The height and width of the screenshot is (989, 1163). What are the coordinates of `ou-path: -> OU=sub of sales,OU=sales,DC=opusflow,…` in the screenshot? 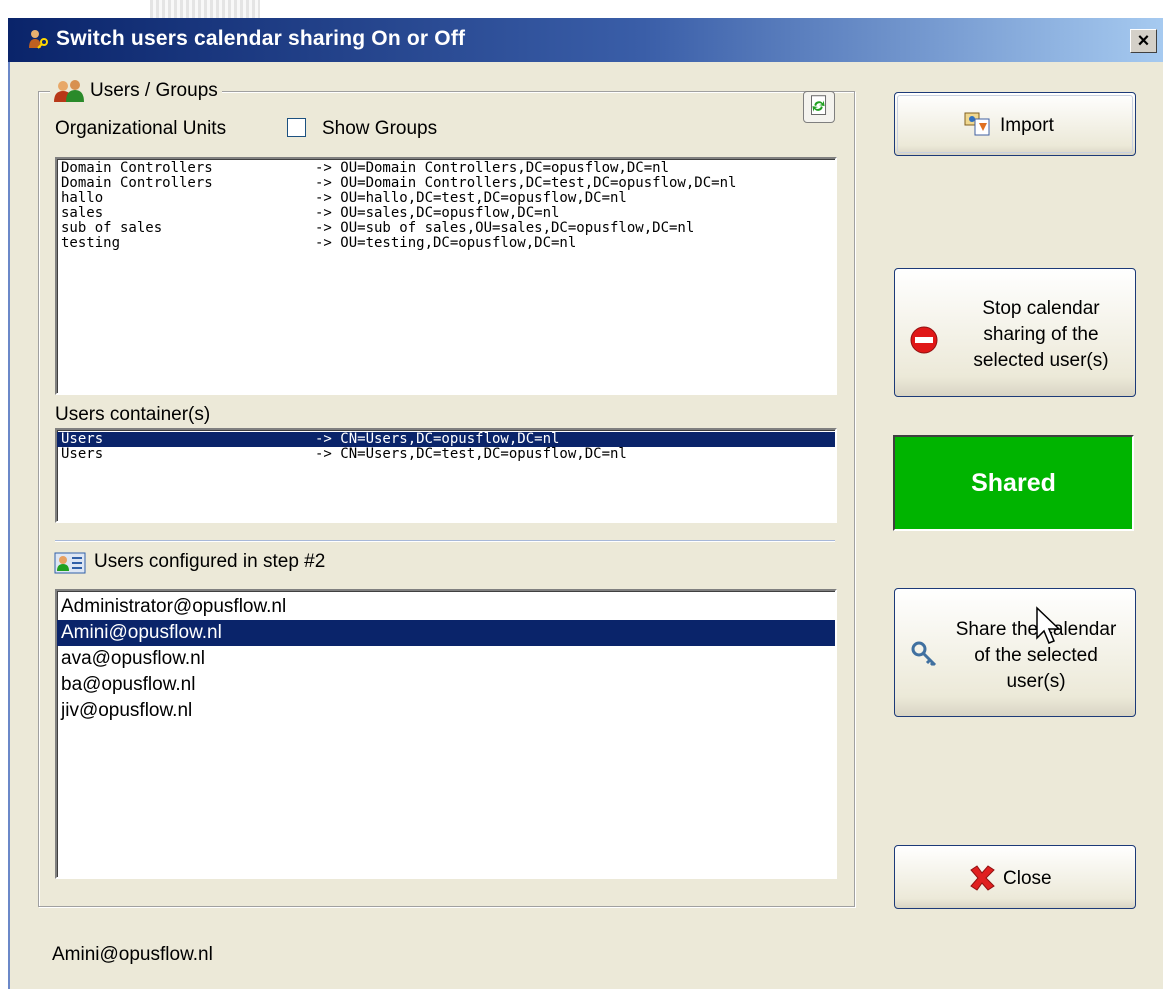 It's located at (505, 228).